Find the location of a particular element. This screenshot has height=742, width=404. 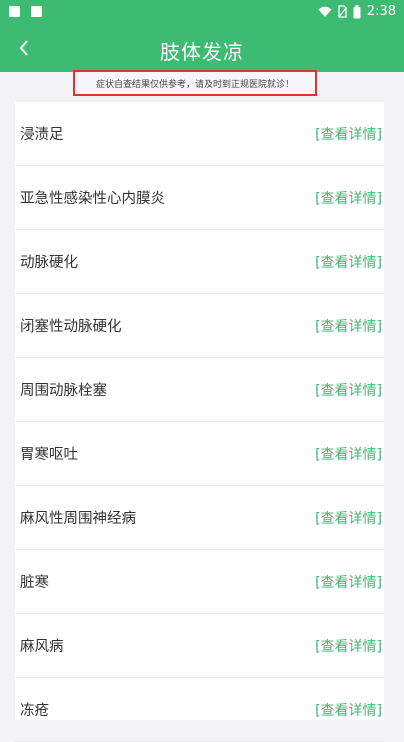

disease-name: 闭塞性动脉硬化 is located at coordinates (71, 327).